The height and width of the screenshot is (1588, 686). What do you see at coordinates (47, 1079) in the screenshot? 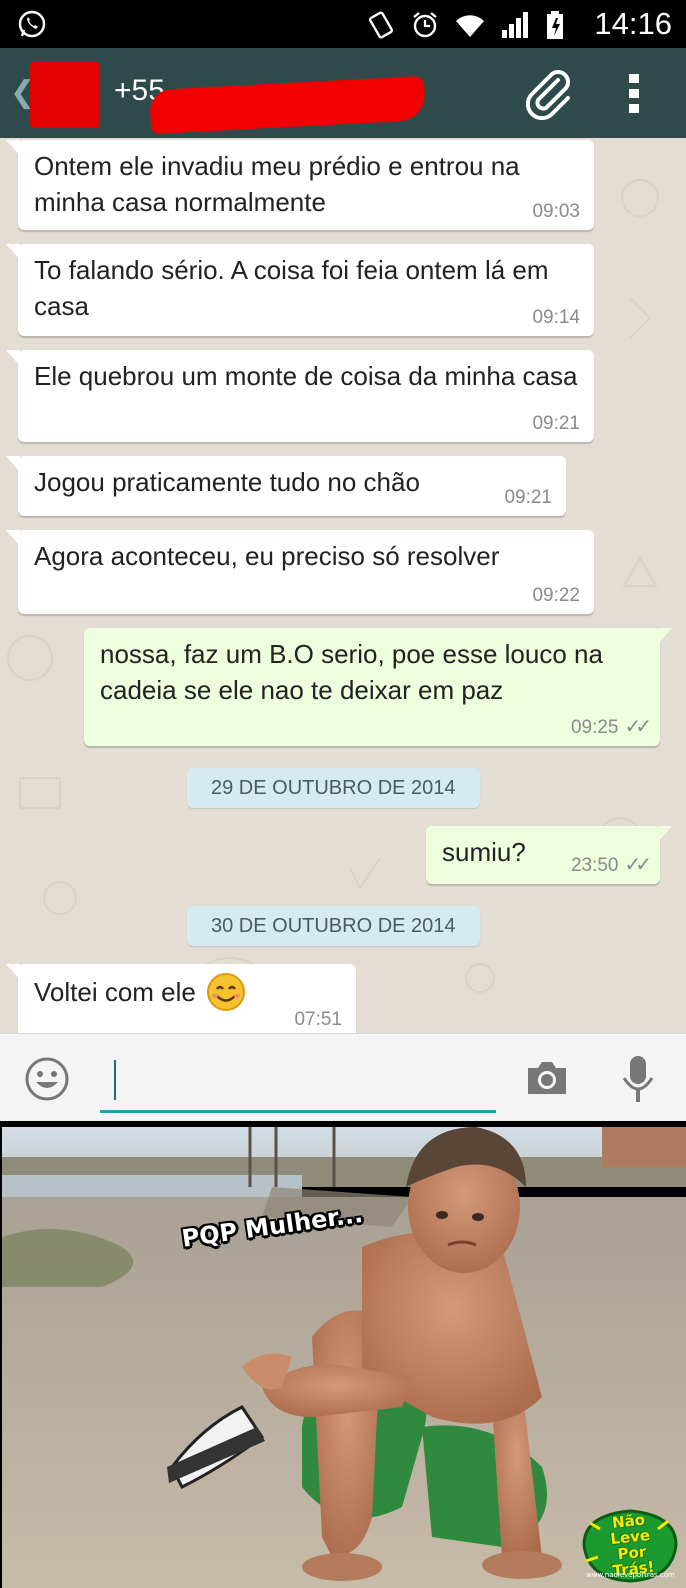
I see `emoji-icon` at bounding box center [47, 1079].